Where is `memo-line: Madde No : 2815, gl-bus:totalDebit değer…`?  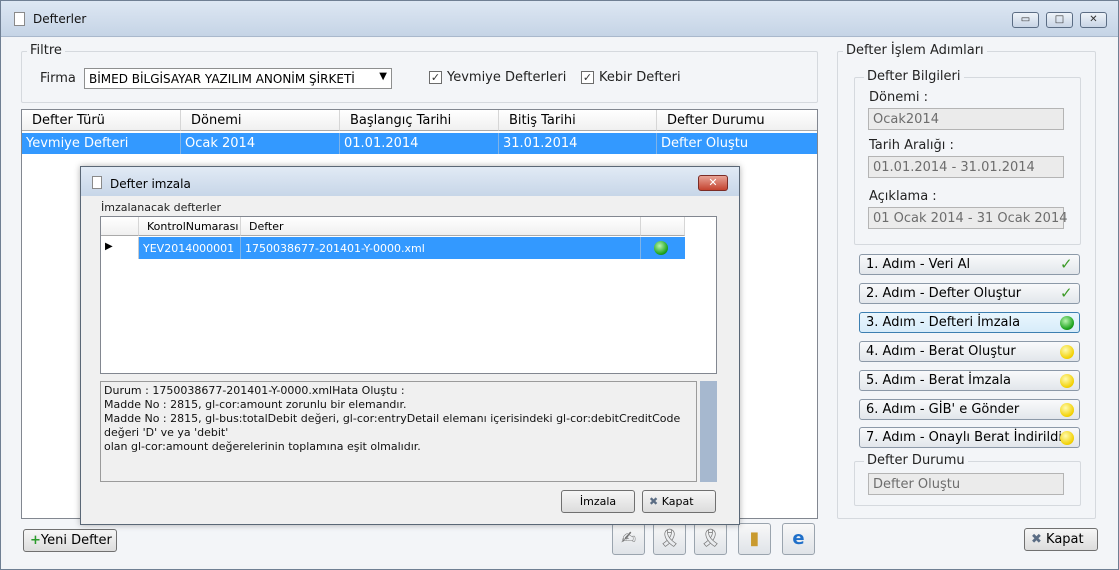
memo-line: Madde No : 2815, gl-bus:totalDebit değer… is located at coordinates (392, 425).